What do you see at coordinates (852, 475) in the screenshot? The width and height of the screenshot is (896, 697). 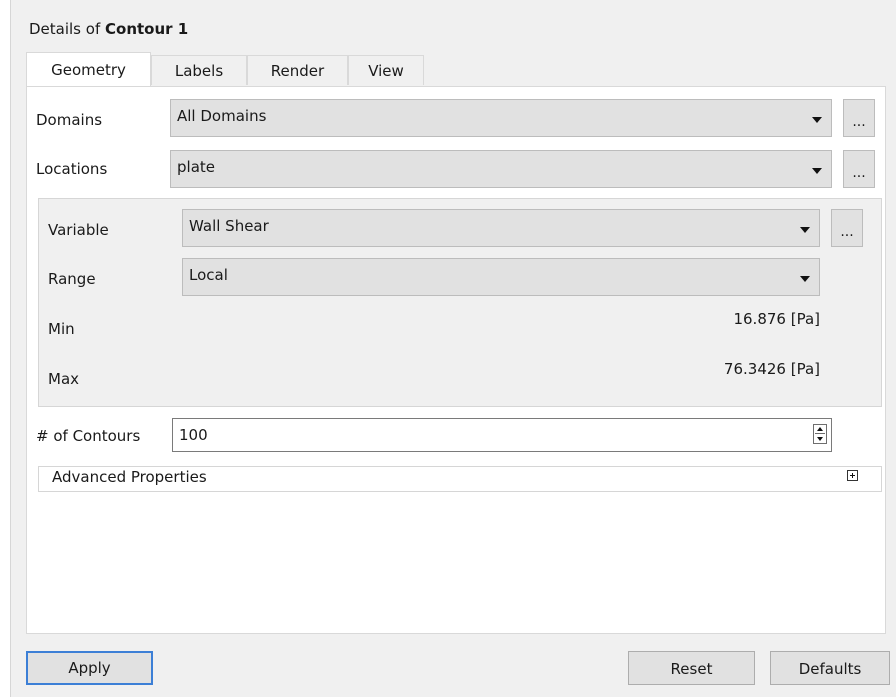 I see `expand-plus-icon` at bounding box center [852, 475].